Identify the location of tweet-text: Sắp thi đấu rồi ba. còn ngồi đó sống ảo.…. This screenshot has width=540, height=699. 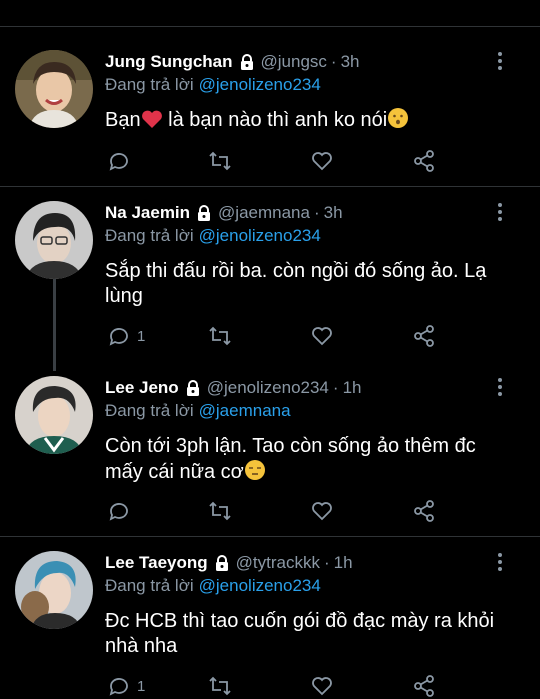
(296, 283).